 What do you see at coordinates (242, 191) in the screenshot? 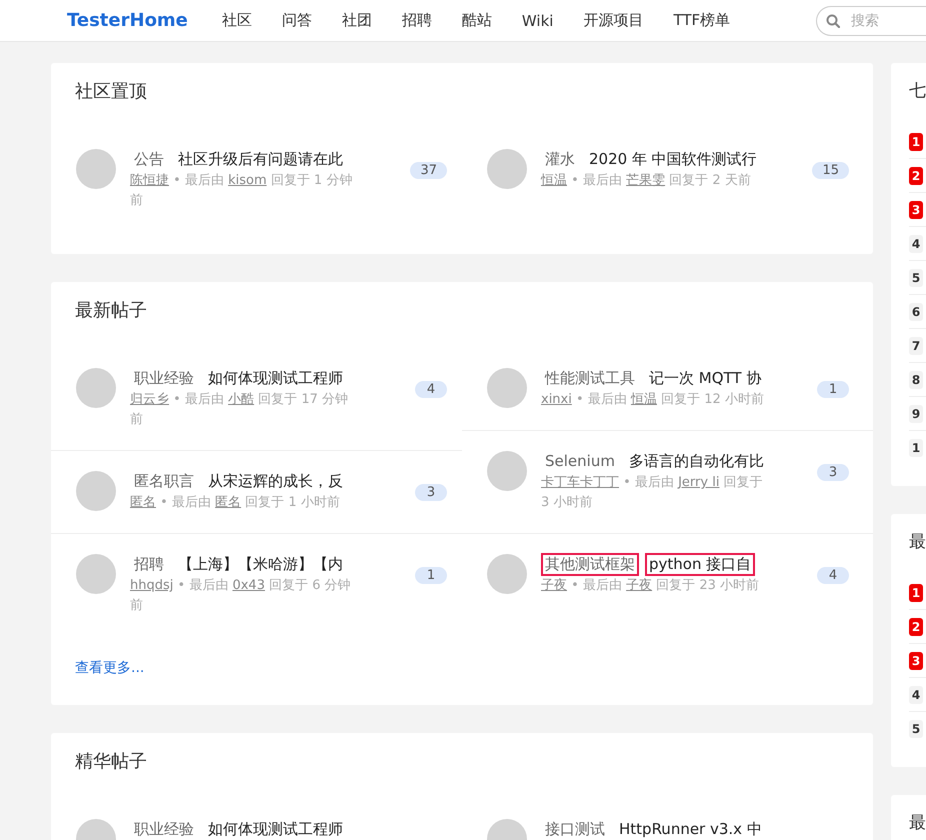
I see `post-meta: 陈恒捷 • 最后由 kisom 回复于 1 分钟前` at bounding box center [242, 191].